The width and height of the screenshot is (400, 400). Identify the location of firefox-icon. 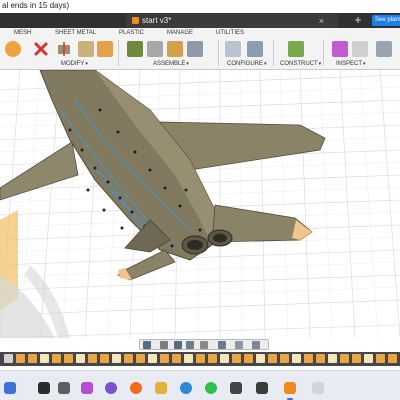
(136, 388).